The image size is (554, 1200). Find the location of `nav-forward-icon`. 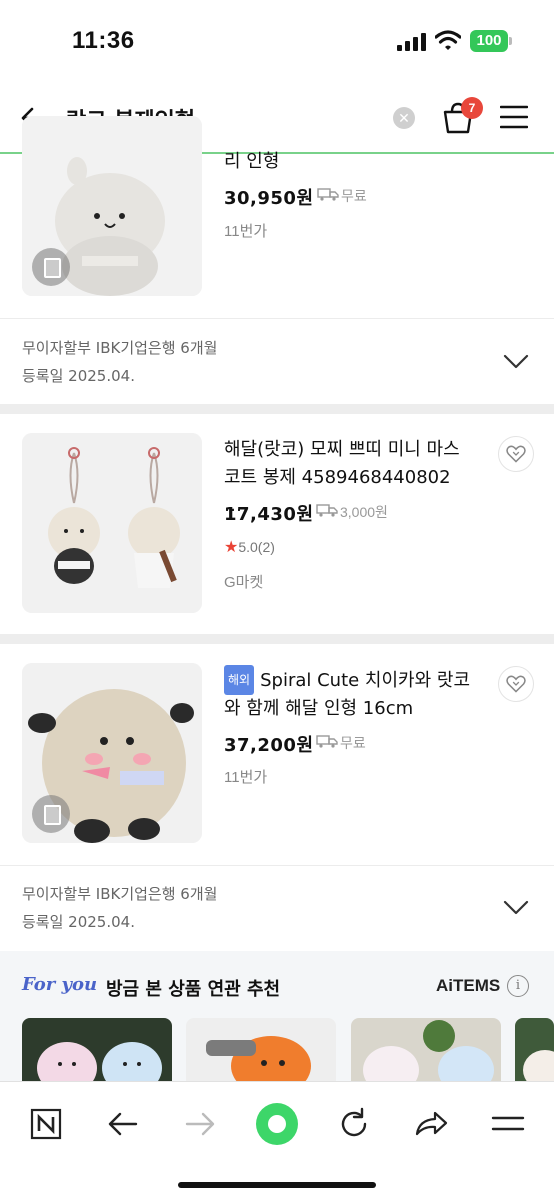

nav-forward-icon is located at coordinates (200, 1124).